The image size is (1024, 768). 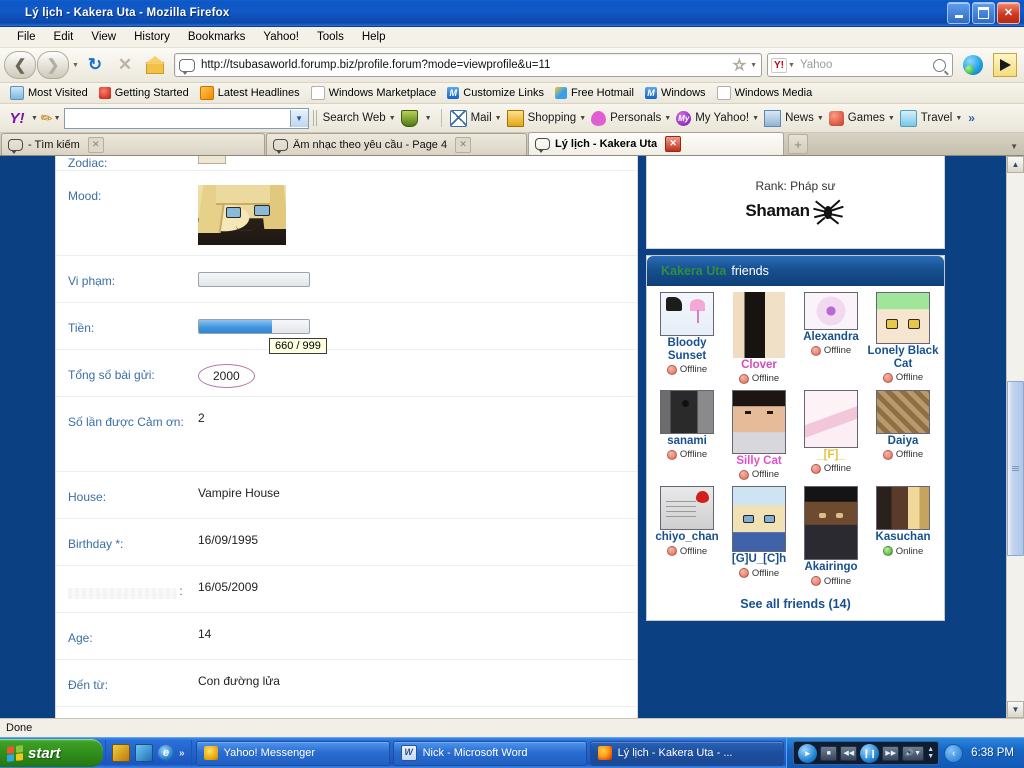 What do you see at coordinates (712, 118) in the screenshot?
I see `yahoo-my-yahoo-button: My My Yahoo!` at bounding box center [712, 118].